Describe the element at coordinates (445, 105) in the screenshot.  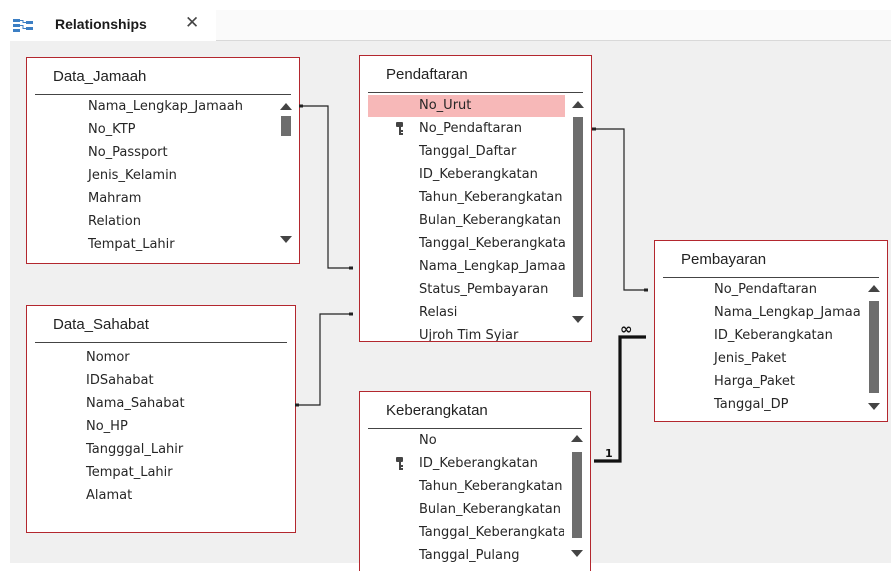
I see `field-name: No_Urut` at that location.